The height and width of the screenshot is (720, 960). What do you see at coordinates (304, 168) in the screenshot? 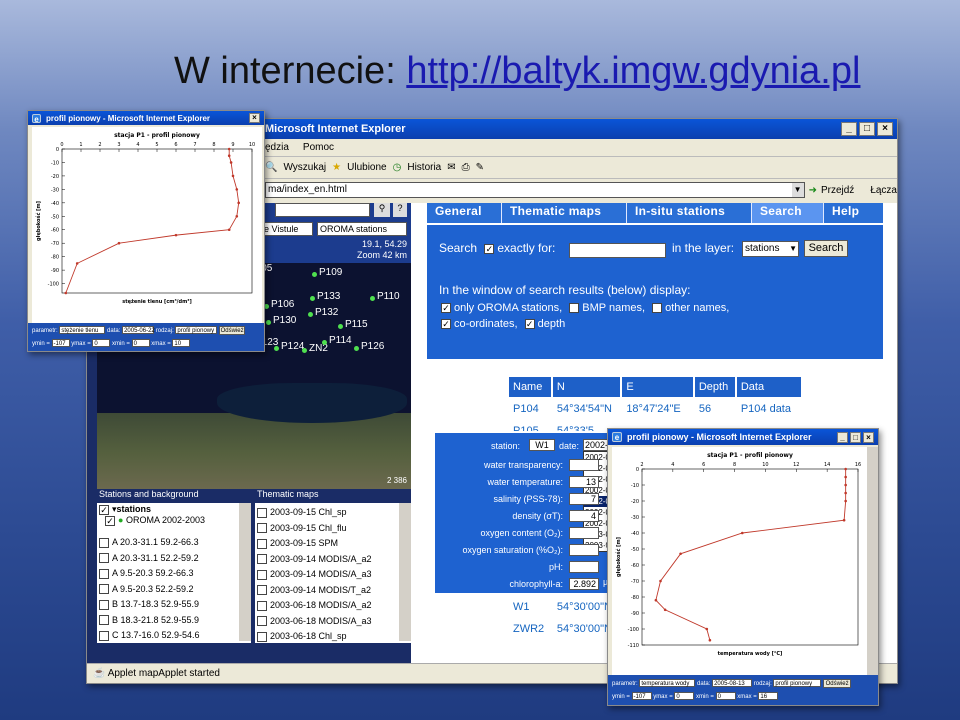
I see `search-toolbar-button: Wyszukaj` at bounding box center [304, 168].